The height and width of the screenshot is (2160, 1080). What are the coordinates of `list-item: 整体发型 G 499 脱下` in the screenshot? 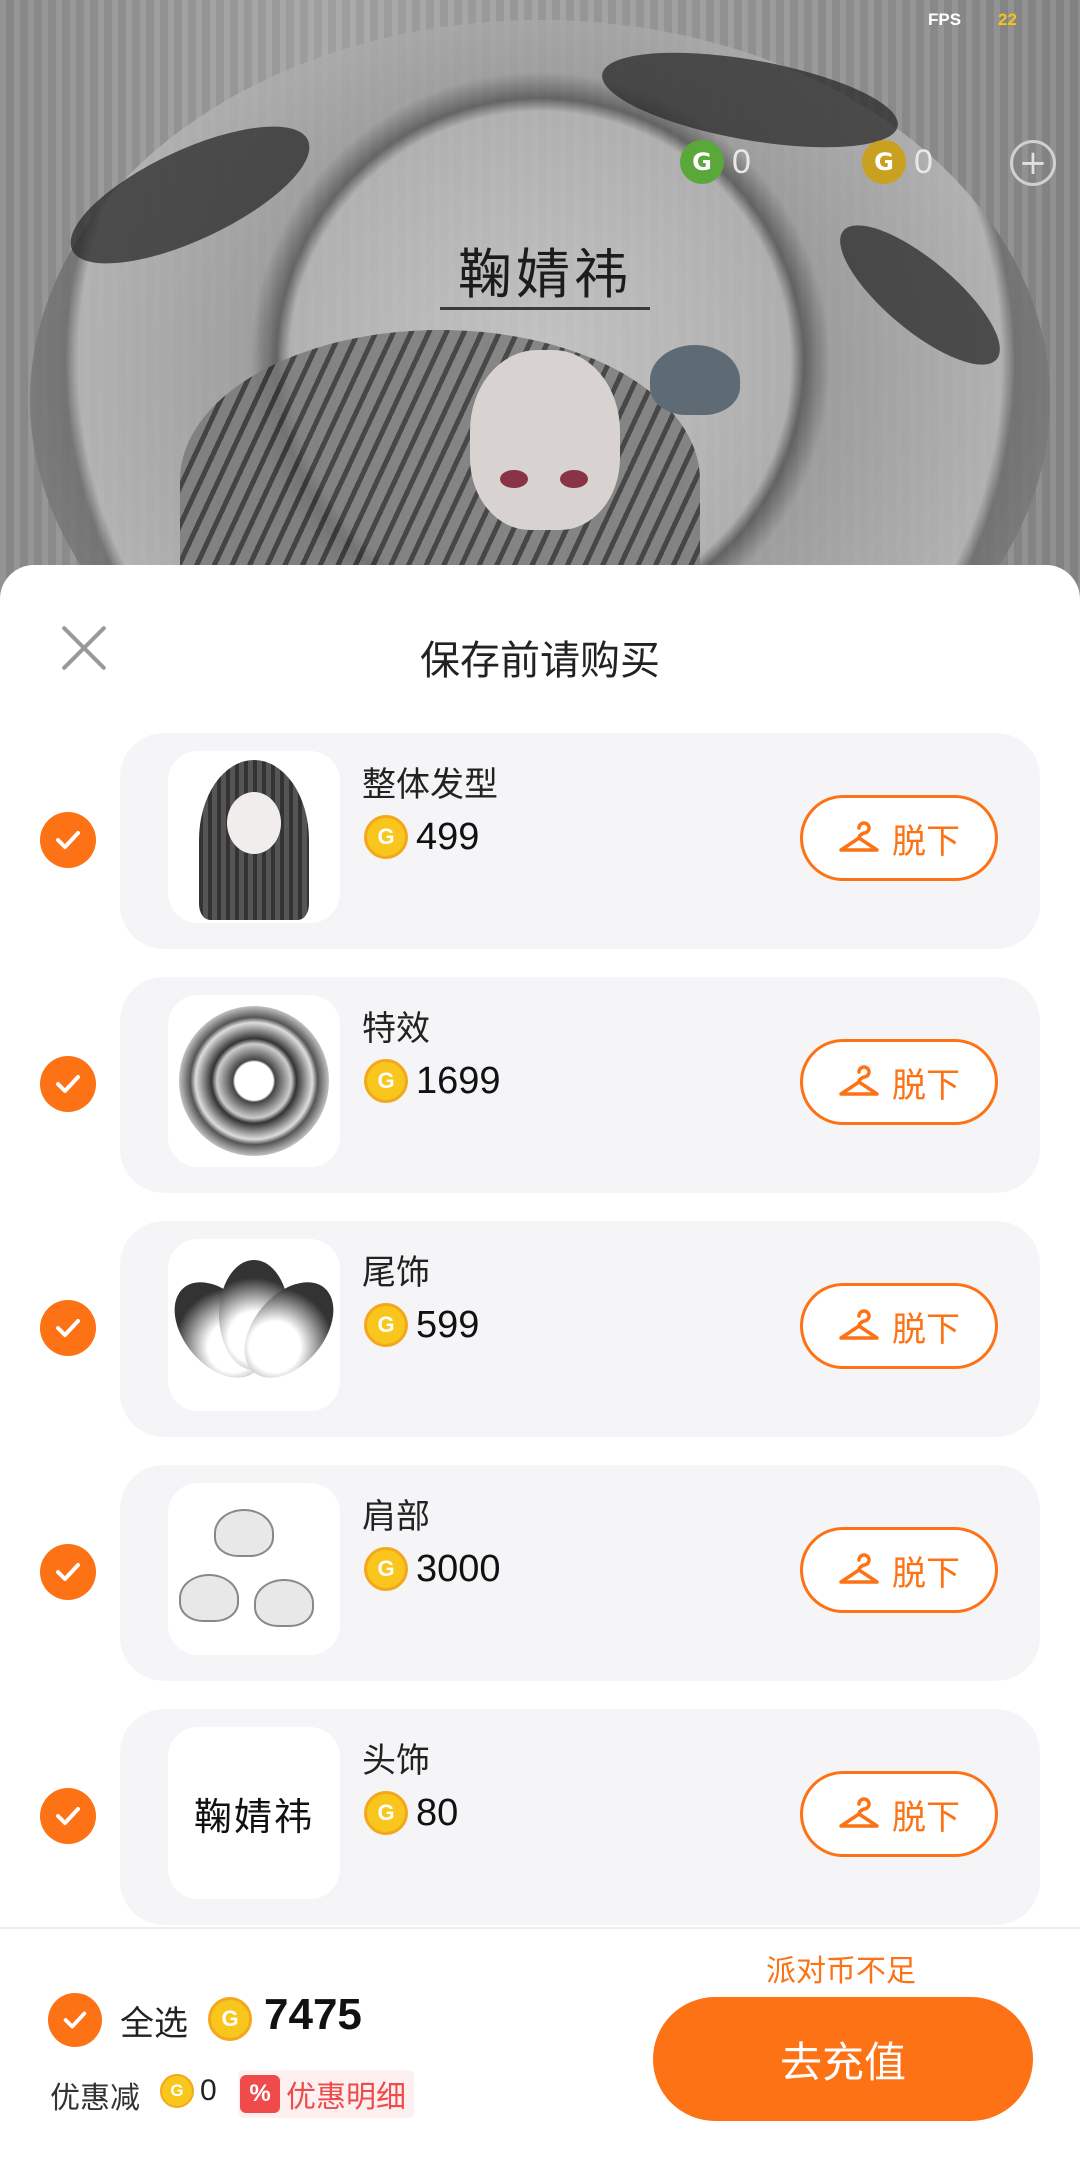 It's located at (580, 841).